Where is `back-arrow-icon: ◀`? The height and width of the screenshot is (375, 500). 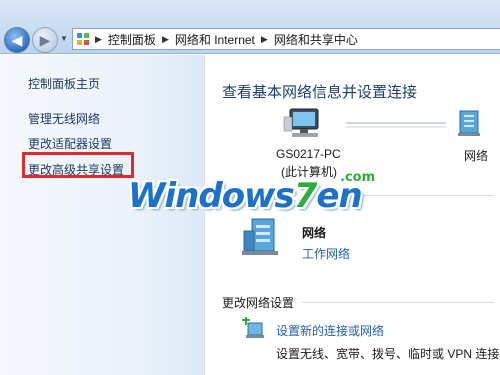
back-arrow-icon: ◀ is located at coordinates (17, 39).